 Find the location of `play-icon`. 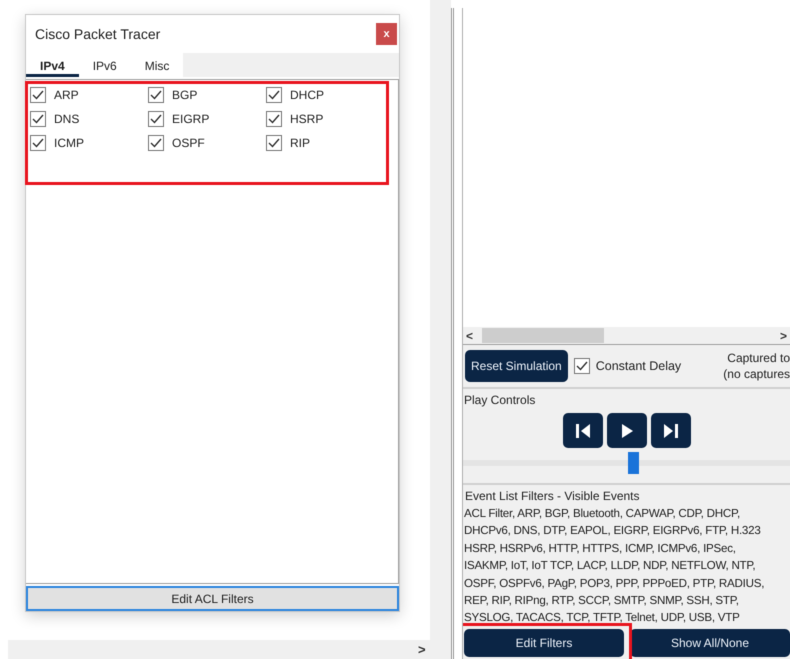

play-icon is located at coordinates (627, 430).